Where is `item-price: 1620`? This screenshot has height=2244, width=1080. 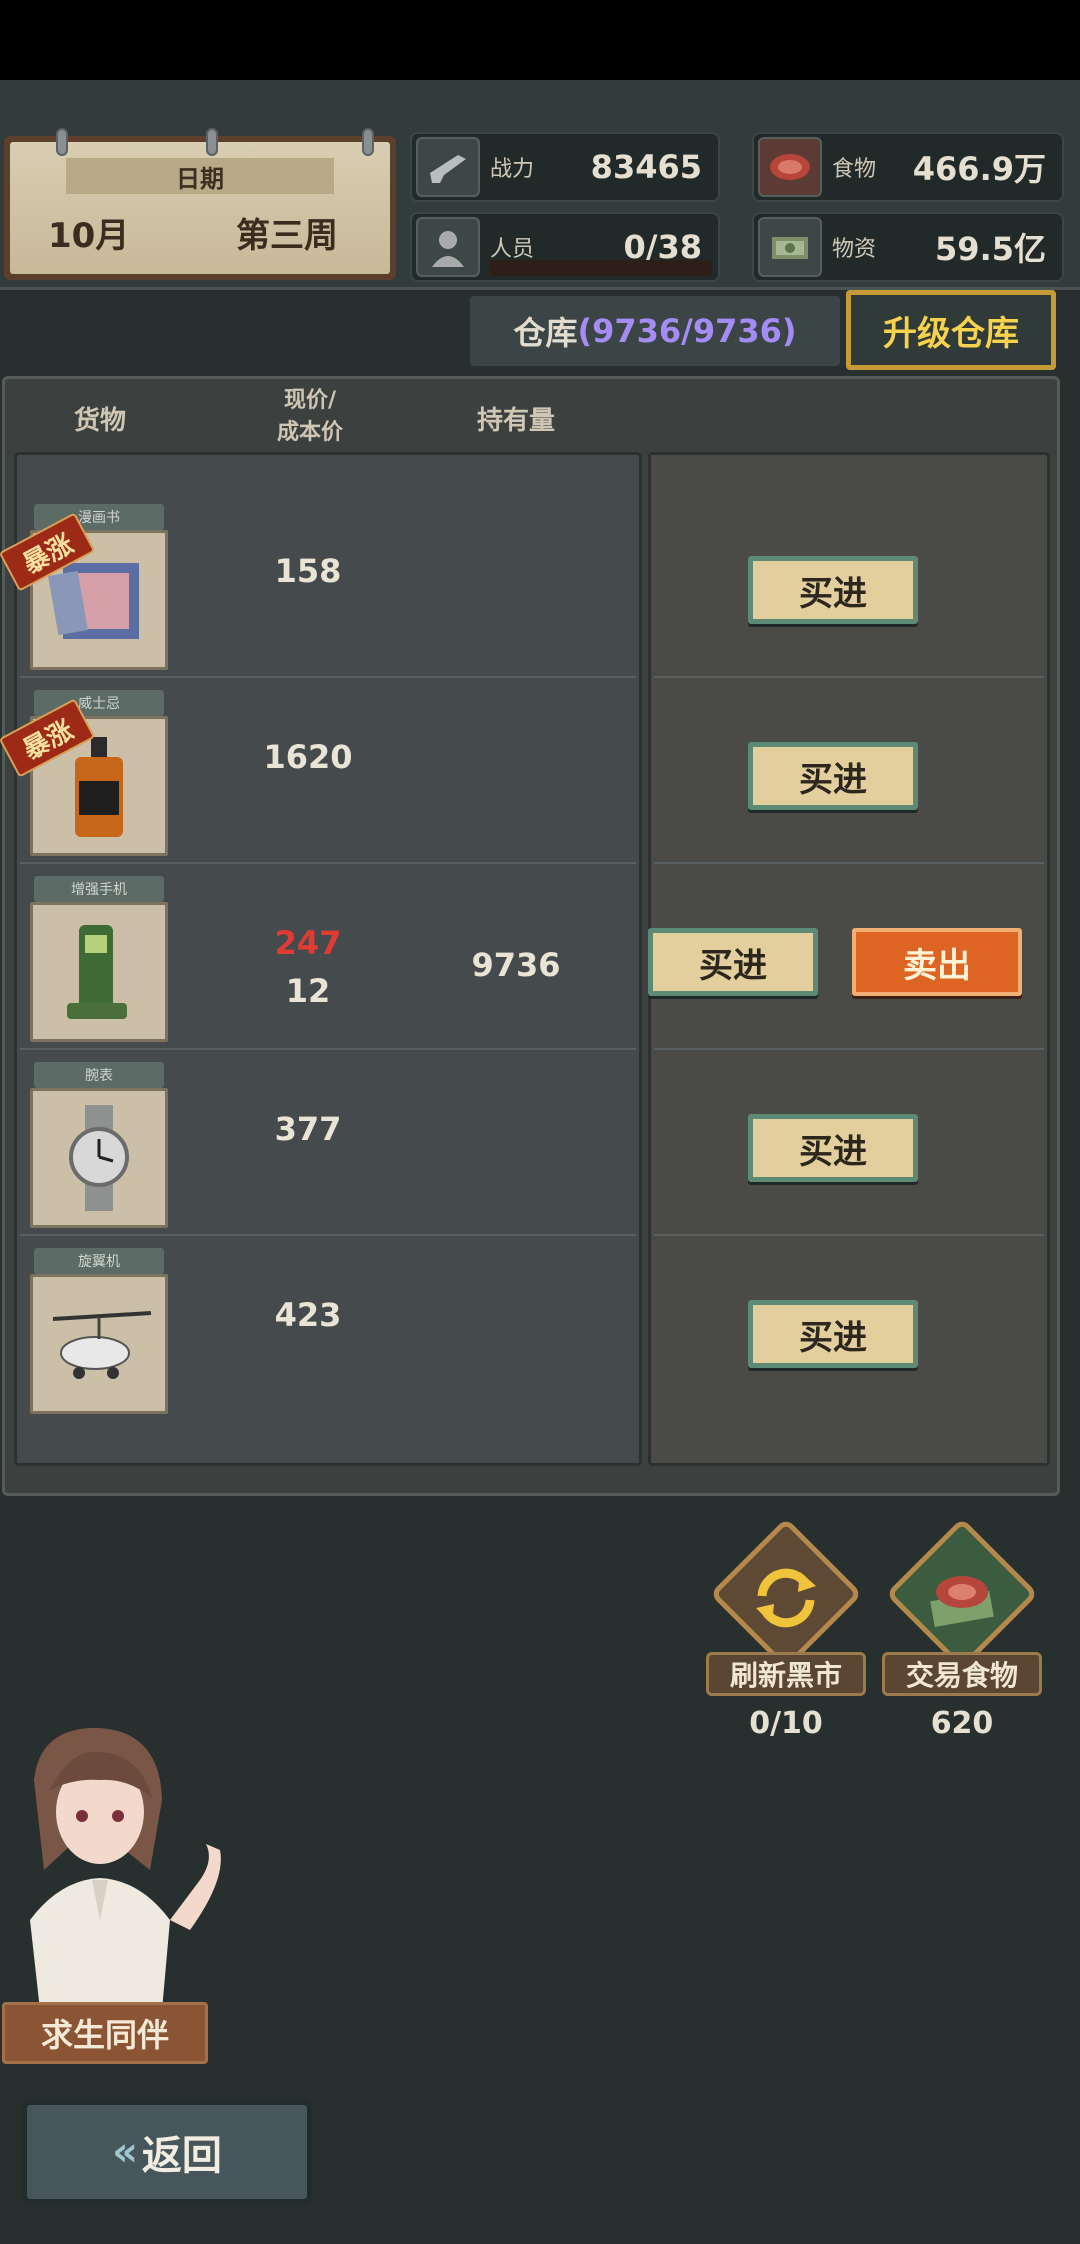
item-price: 1620 is located at coordinates (308, 757).